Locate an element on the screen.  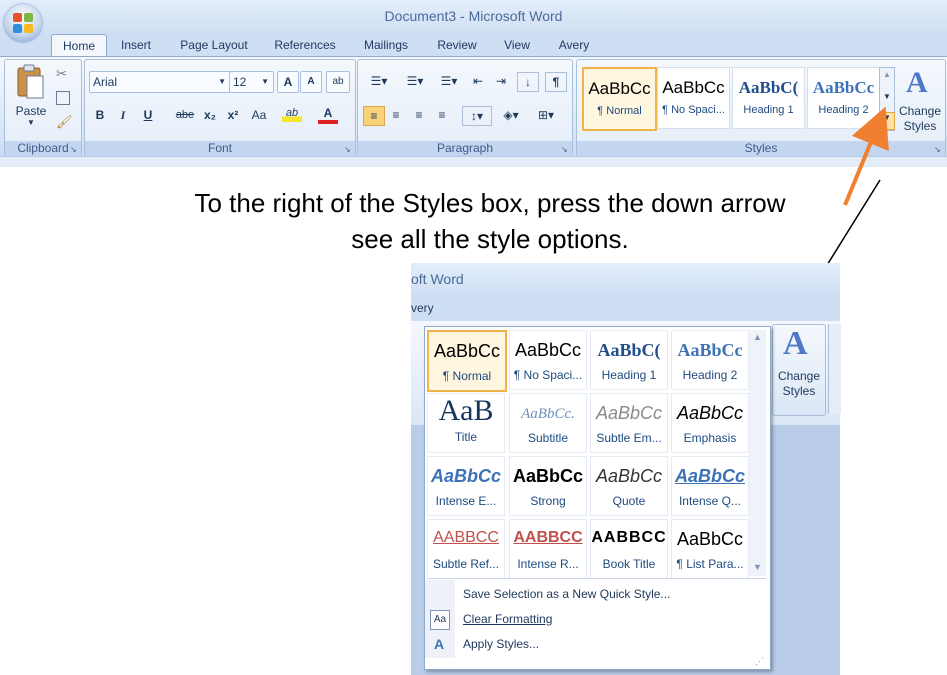
scroll-down-icon: ▼ is located at coordinates (757, 567).